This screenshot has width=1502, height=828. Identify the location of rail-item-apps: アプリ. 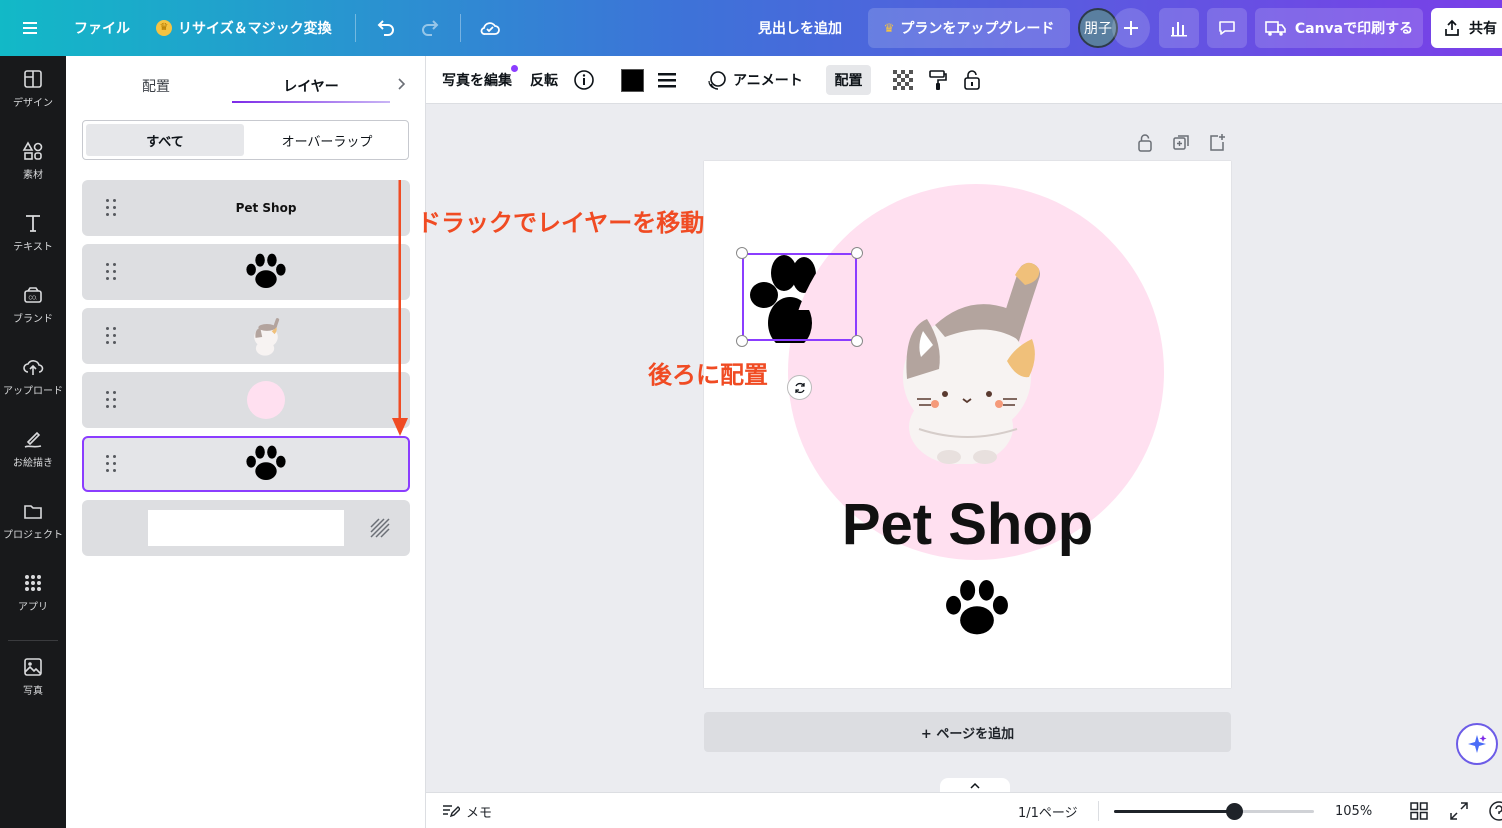
(33, 592).